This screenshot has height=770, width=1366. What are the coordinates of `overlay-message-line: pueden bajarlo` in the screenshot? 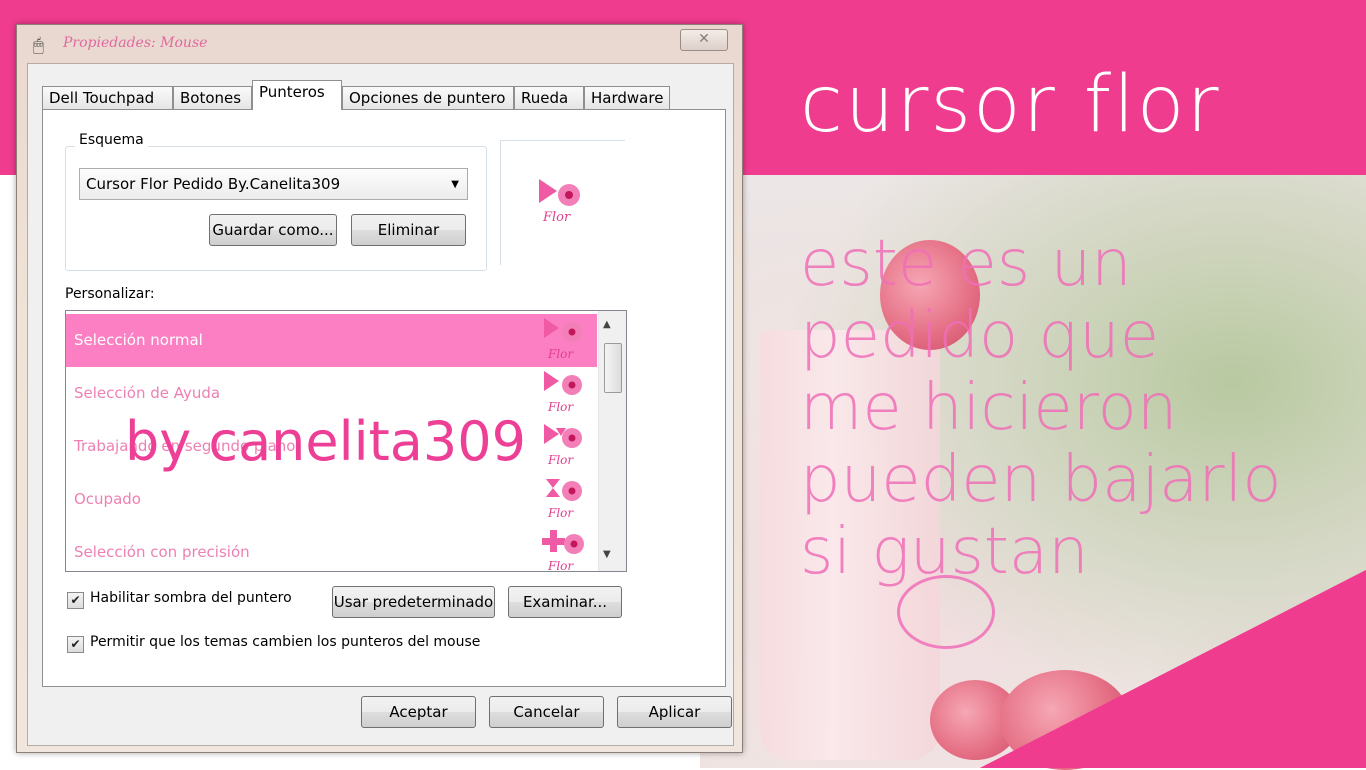 It's located at (1041, 480).